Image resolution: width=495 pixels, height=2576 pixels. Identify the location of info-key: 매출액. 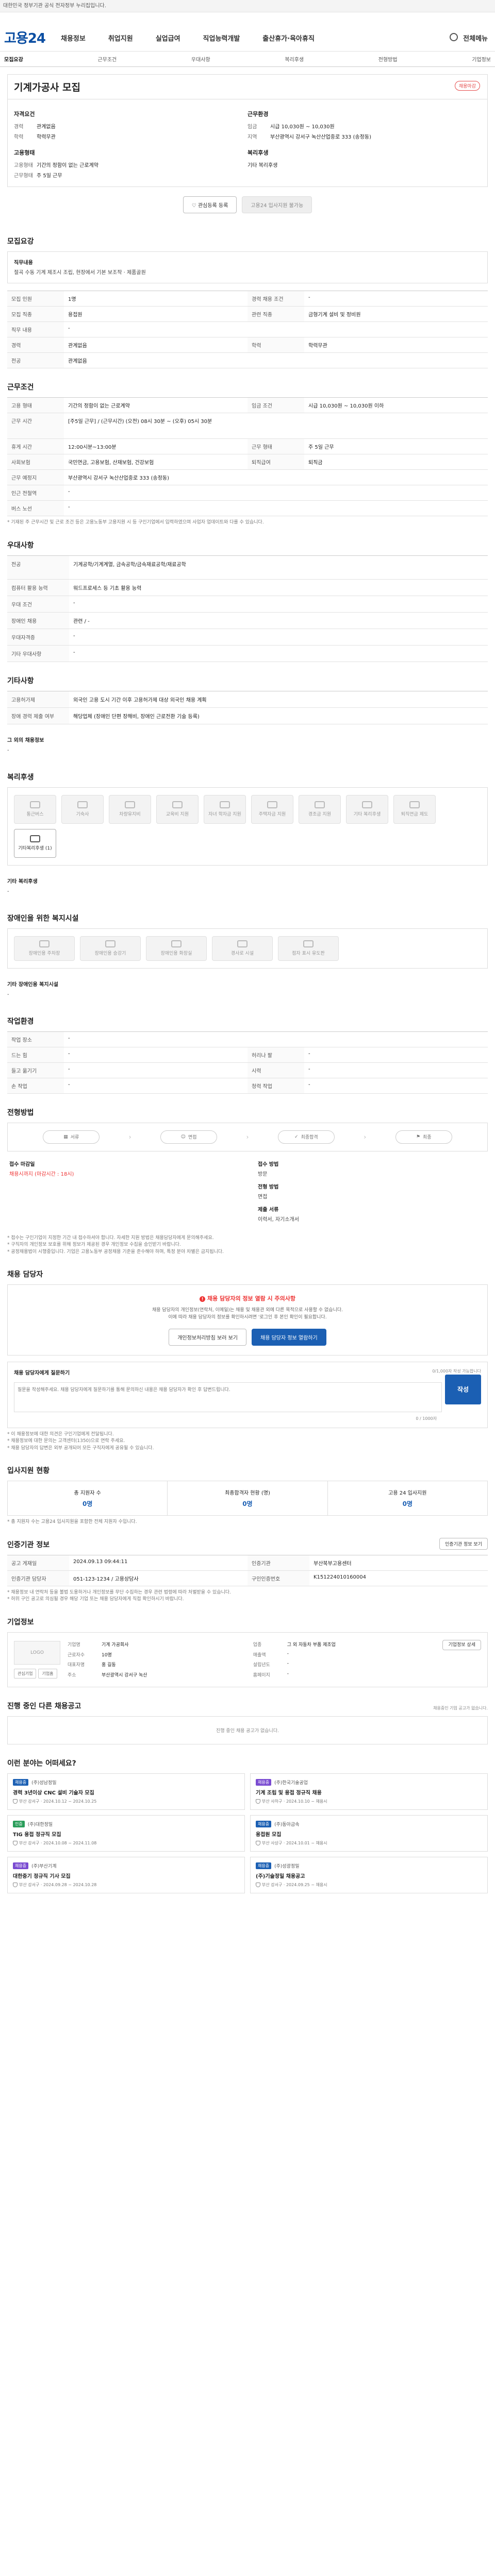
(259, 1655).